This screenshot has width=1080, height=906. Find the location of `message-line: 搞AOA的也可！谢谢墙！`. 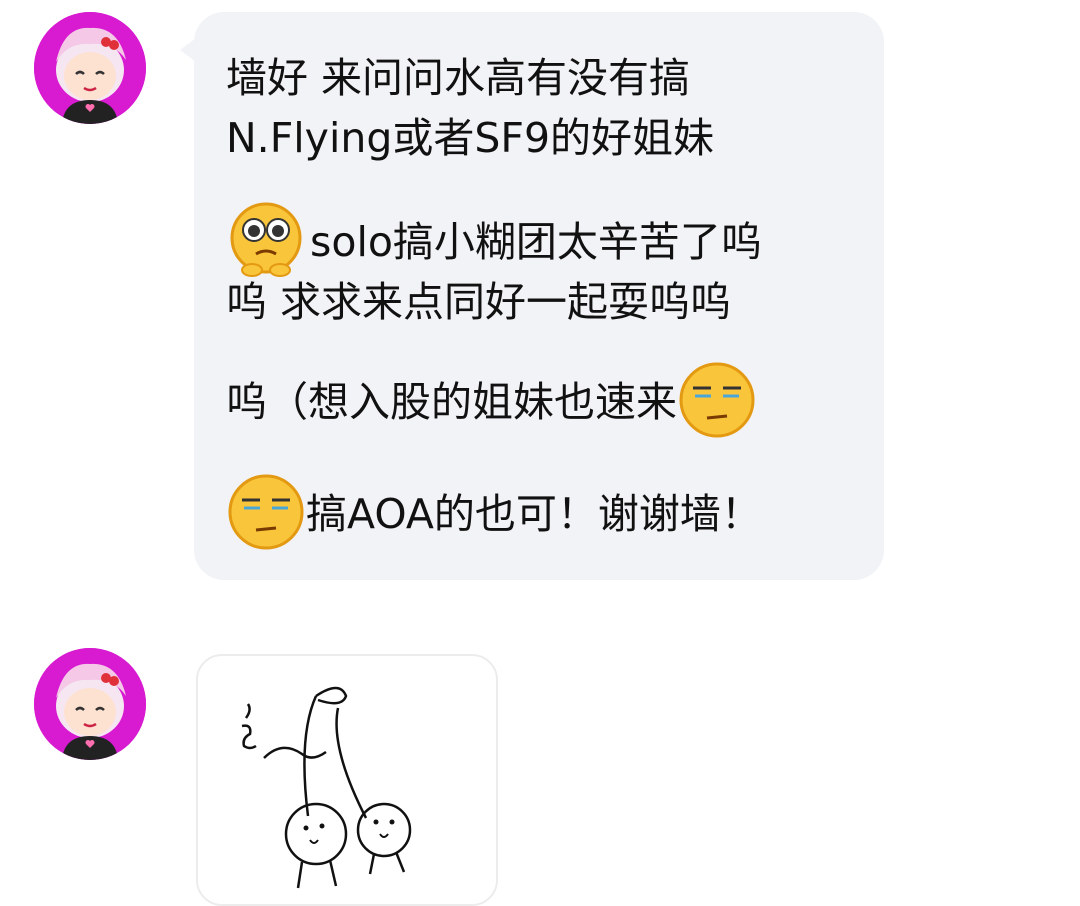

message-line: 搞AOA的也可！谢谢墙！ is located at coordinates (534, 514).